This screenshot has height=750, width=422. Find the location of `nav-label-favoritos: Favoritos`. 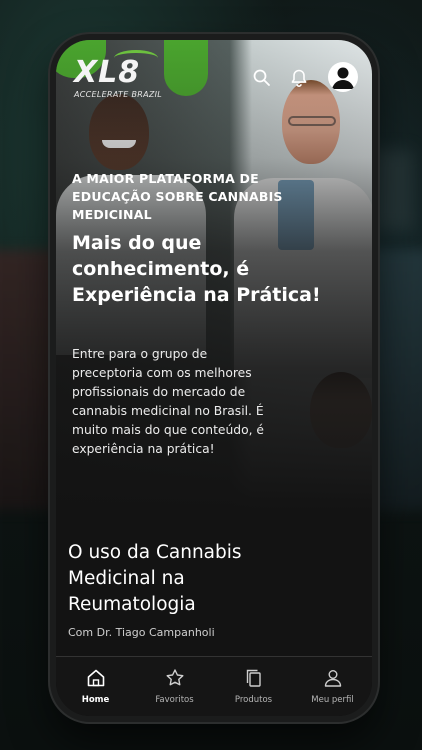

nav-label-favoritos: Favoritos is located at coordinates (174, 700).